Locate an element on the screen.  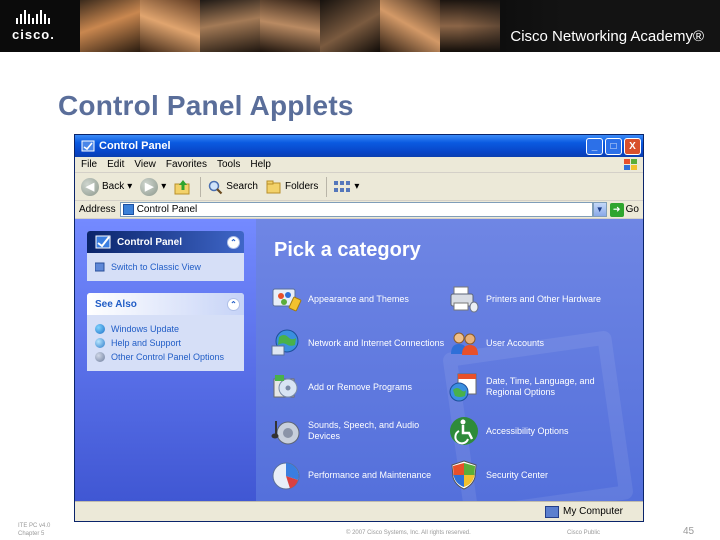
add-remove-programs-icon is located at coordinates (285, 386).